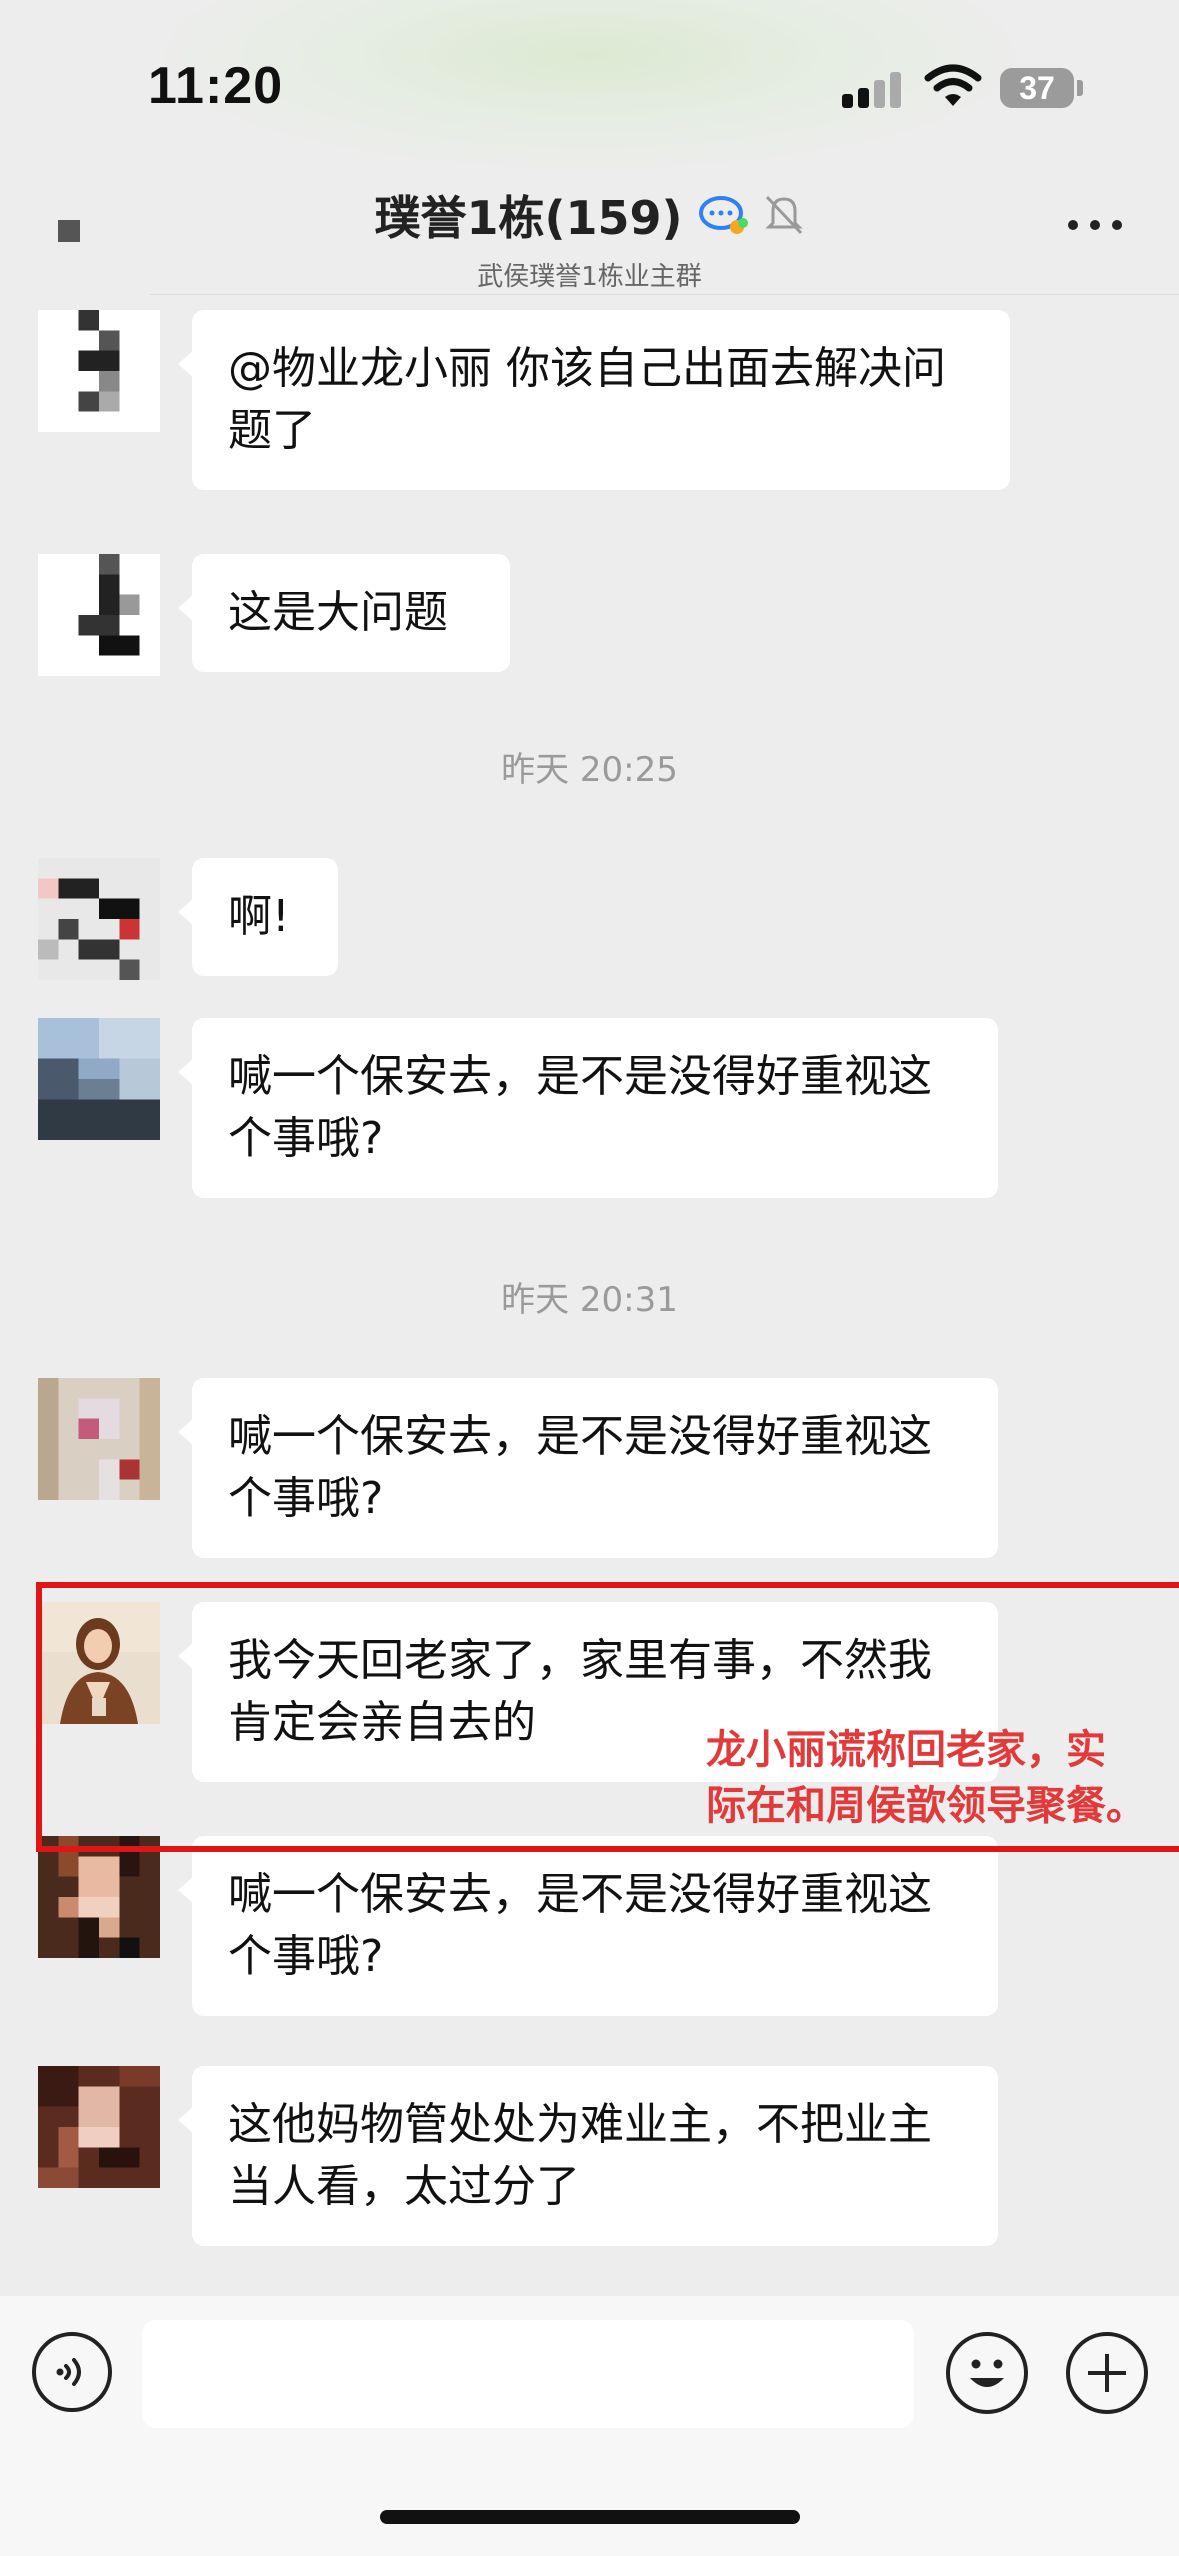 The height and width of the screenshot is (2556, 1179). Describe the element at coordinates (258, 917) in the screenshot. I see `message-bubble: 啊!` at that location.